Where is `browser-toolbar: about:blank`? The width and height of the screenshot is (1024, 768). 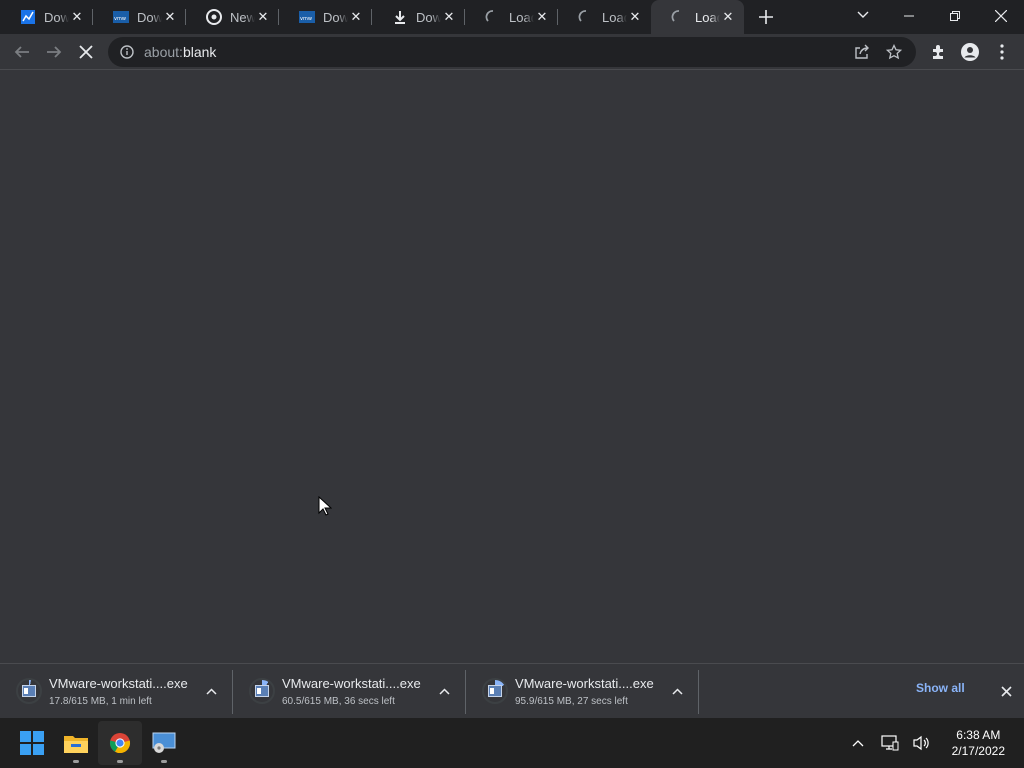
browser-toolbar: about:blank is located at coordinates (512, 52).